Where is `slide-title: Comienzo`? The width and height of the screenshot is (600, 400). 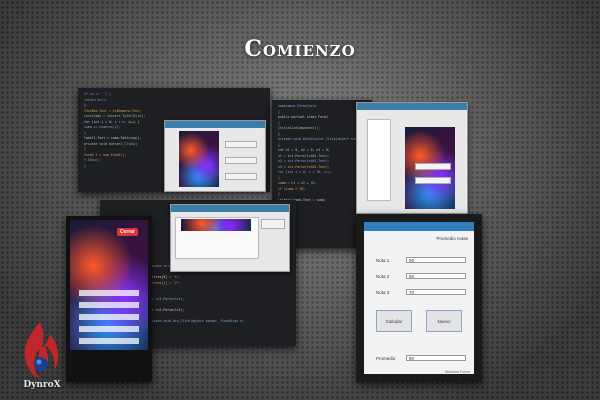 slide-title: Comienzo is located at coordinates (300, 49).